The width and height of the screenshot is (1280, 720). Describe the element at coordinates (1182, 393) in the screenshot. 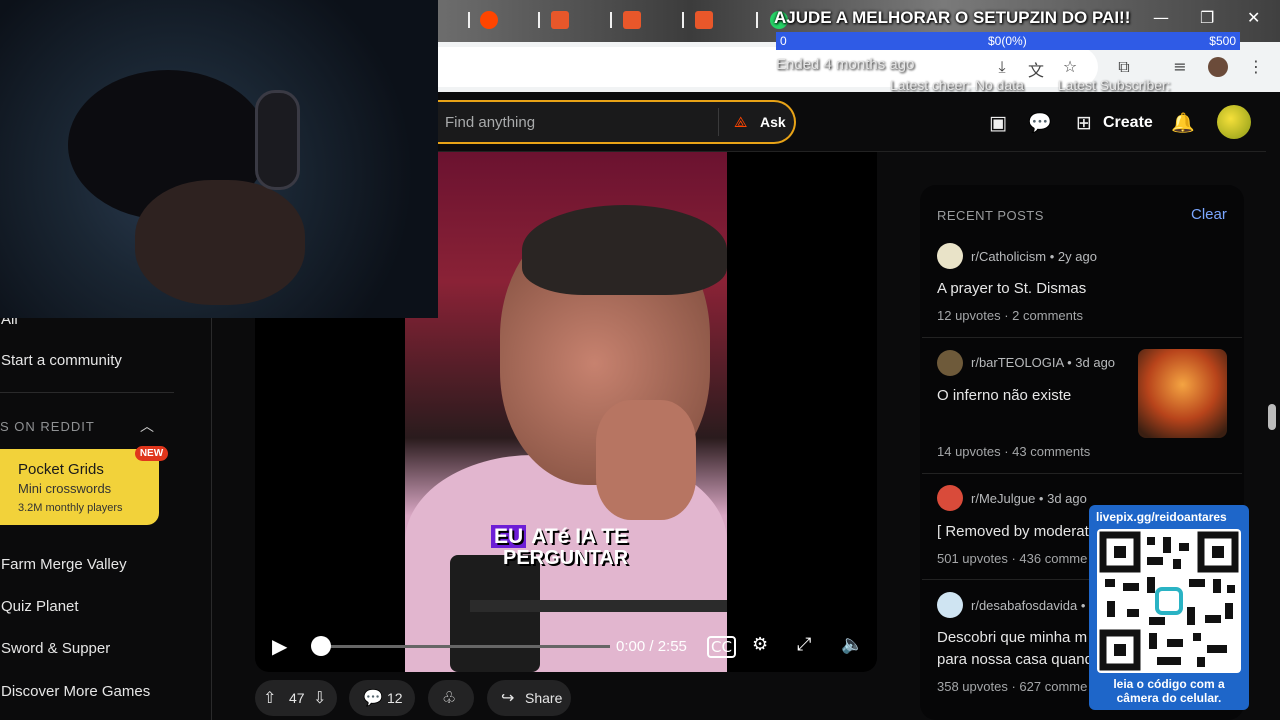

I see `recent-post-thumbnail` at that location.